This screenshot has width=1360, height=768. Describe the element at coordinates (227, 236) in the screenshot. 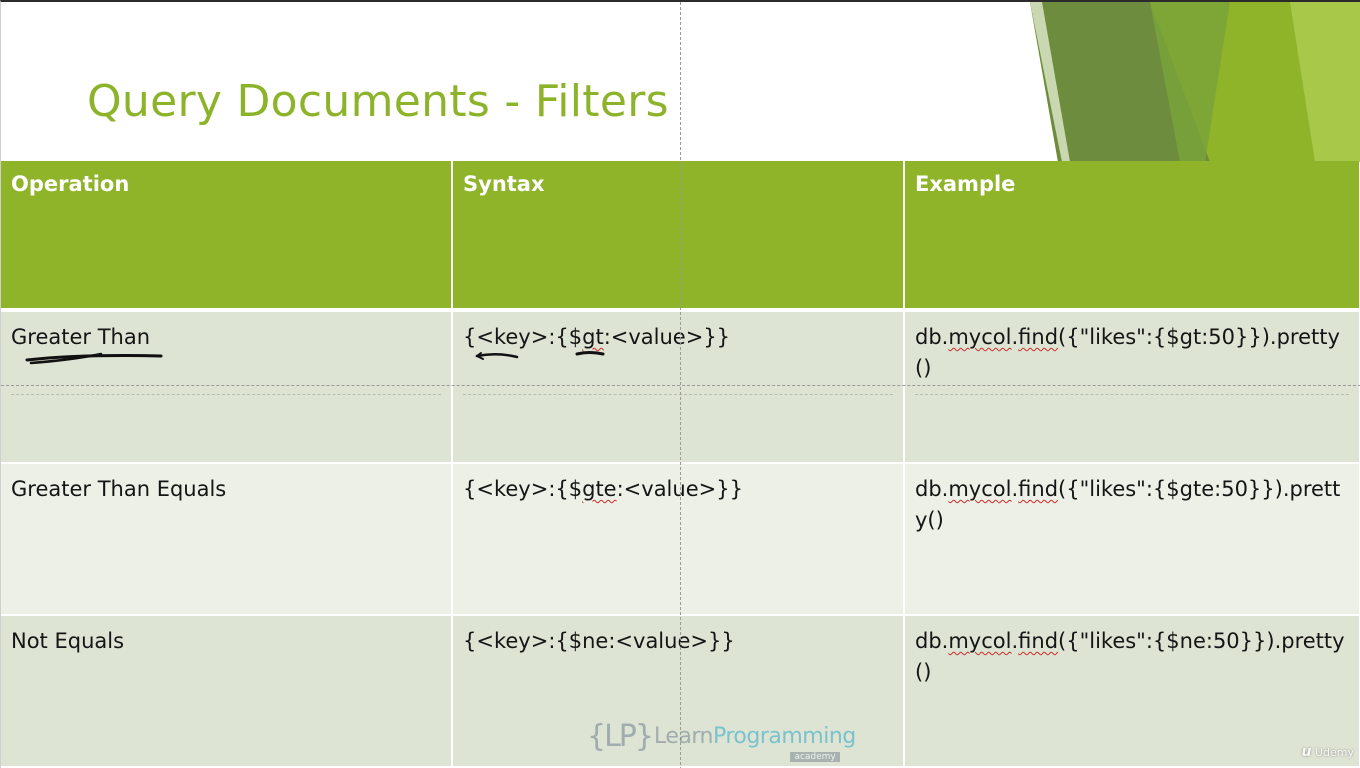

I see `header-operation: Operation` at that location.